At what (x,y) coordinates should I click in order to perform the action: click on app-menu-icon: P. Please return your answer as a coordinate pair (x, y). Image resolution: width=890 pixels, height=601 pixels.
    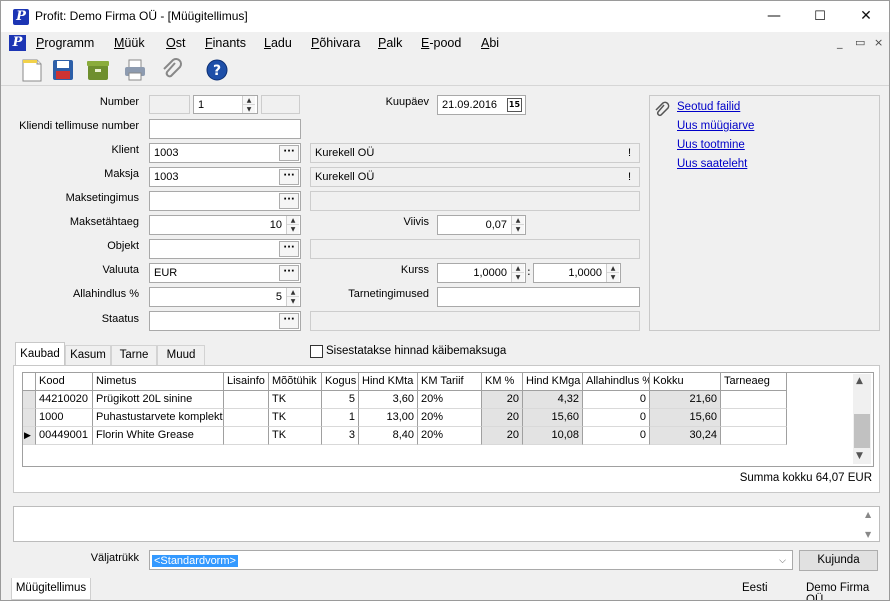
    Looking at the image, I should click on (17, 43).